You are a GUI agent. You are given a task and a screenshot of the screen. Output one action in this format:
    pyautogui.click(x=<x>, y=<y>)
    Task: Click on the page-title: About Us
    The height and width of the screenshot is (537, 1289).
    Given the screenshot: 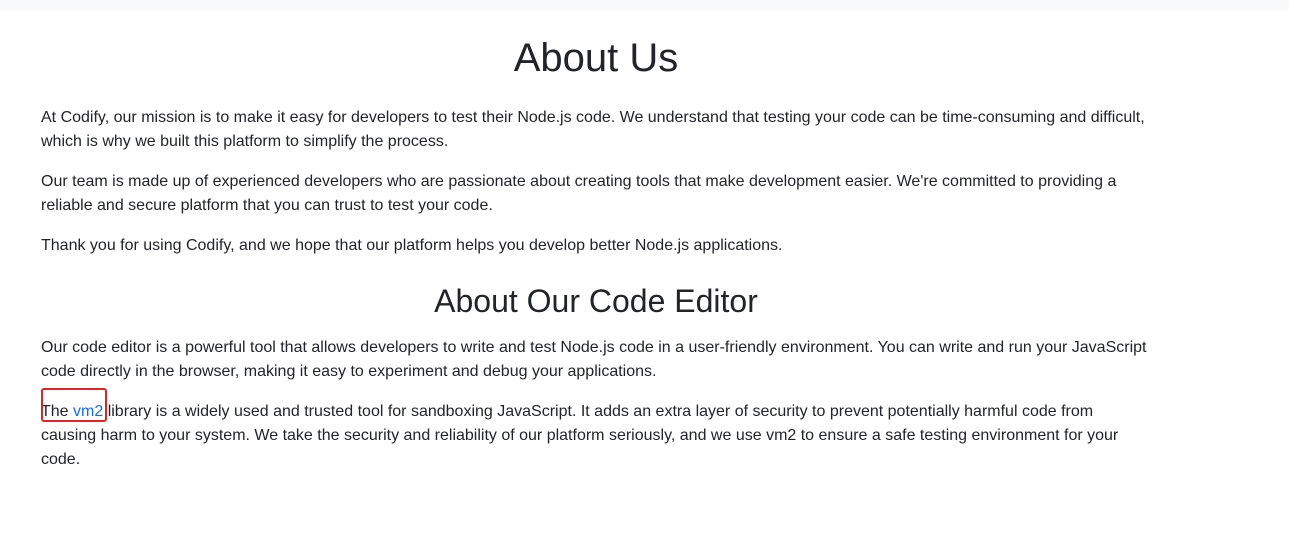 What is the action you would take?
    pyautogui.click(x=596, y=58)
    